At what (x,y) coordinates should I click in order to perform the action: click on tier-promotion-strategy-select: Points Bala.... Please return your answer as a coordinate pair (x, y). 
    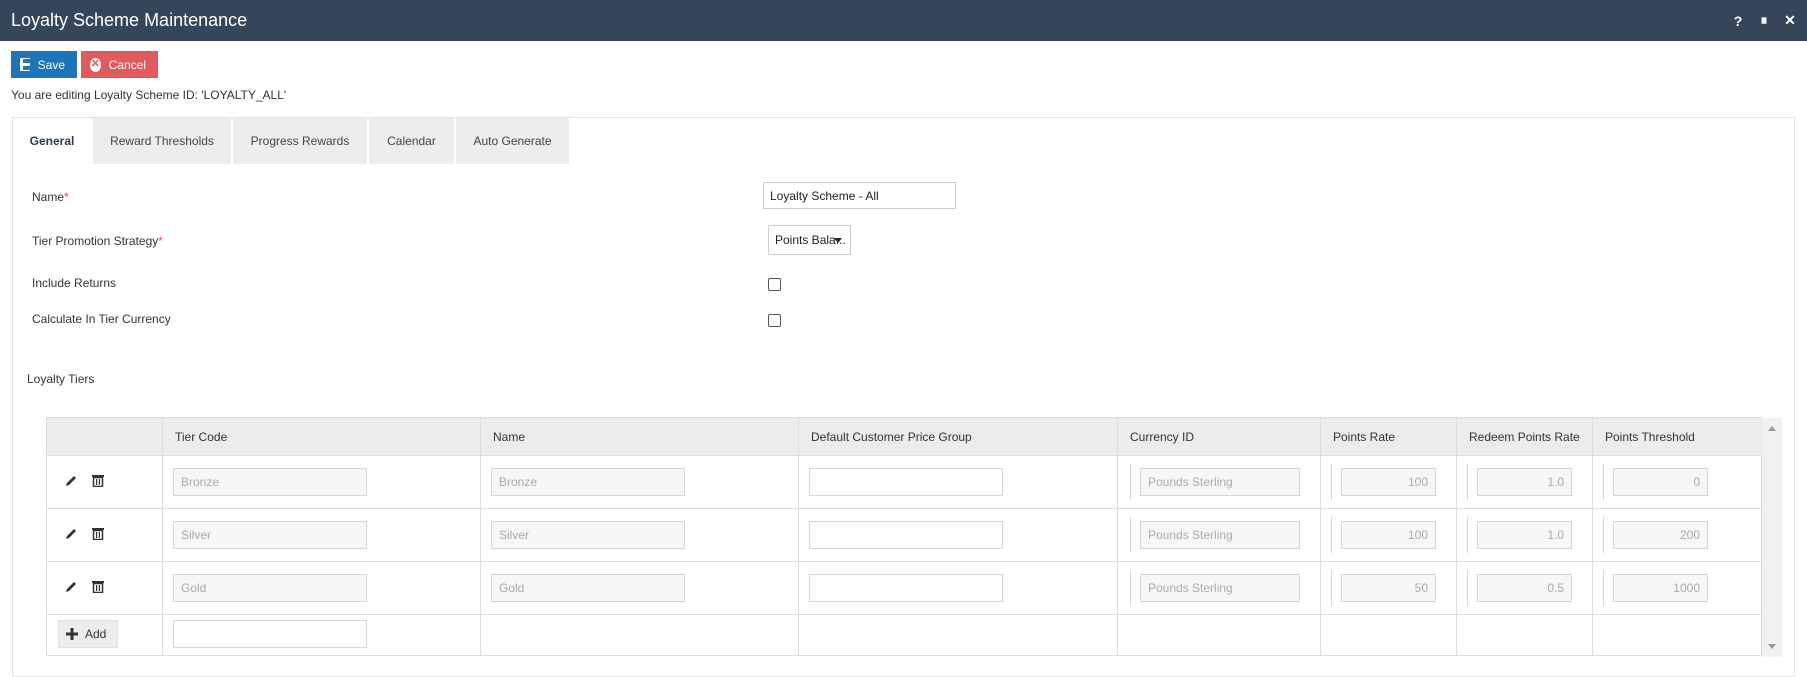
    Looking at the image, I should click on (809, 240).